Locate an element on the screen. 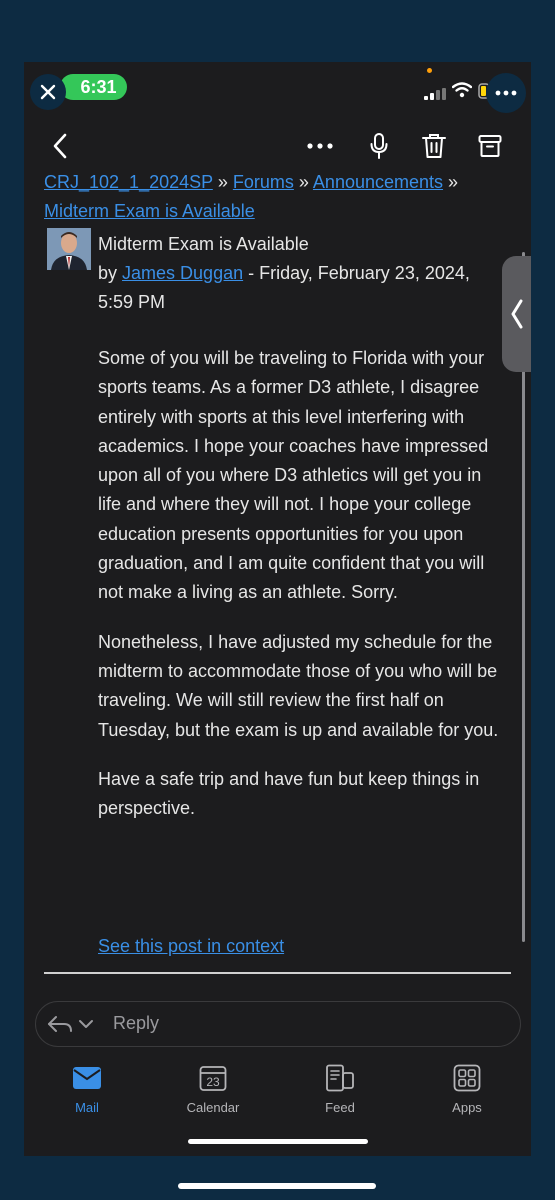 The height and width of the screenshot is (1200, 555). delete-button is located at coordinates (434, 146).